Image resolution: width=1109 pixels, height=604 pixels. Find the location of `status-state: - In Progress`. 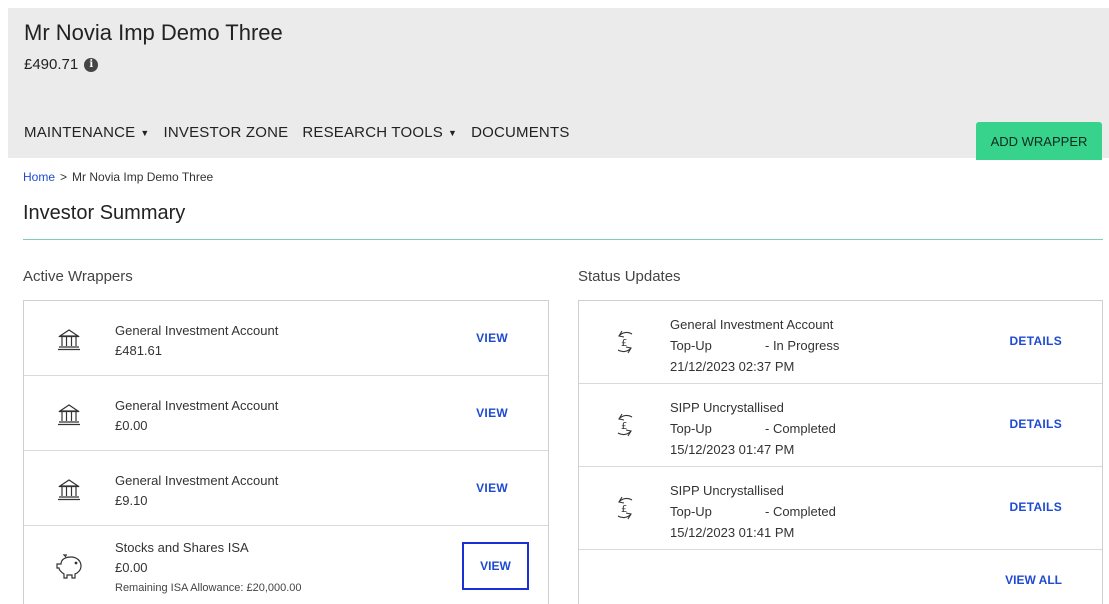

status-state: - In Progress is located at coordinates (802, 345).